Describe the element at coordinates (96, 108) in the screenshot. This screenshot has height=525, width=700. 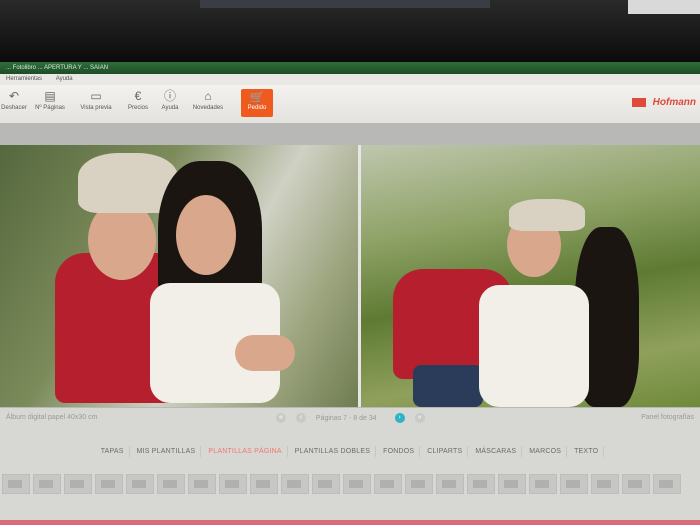
I see `preview-label: Vista previa` at that location.